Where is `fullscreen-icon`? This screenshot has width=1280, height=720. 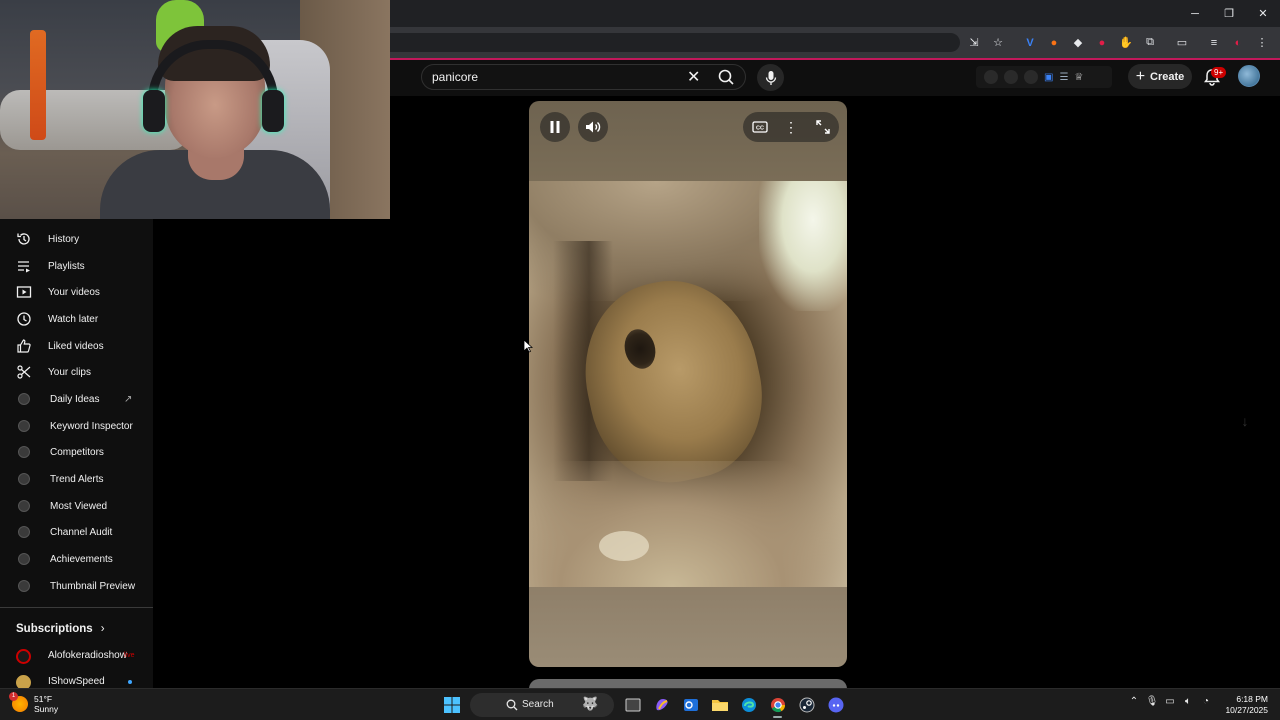 fullscreen-icon is located at coordinates (823, 127).